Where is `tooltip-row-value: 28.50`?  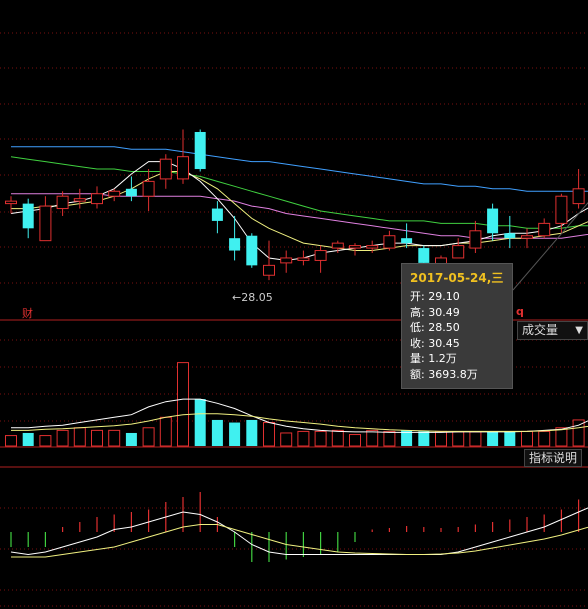
tooltip-row-value: 28.50 is located at coordinates (444, 327).